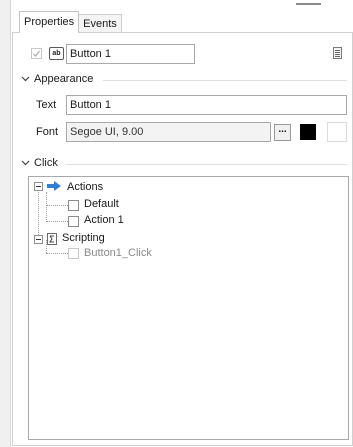 The width and height of the screenshot is (353, 447). Describe the element at coordinates (206, 105) in the screenshot. I see `text-field: Button 1` at that location.